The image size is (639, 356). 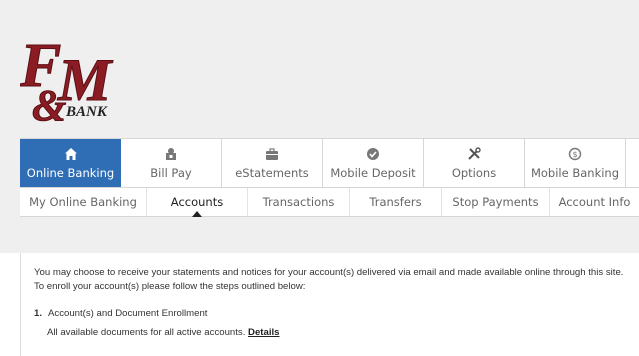 What do you see at coordinates (575, 163) in the screenshot?
I see `nav-mobile-banking: $ Mobile Banking` at bounding box center [575, 163].